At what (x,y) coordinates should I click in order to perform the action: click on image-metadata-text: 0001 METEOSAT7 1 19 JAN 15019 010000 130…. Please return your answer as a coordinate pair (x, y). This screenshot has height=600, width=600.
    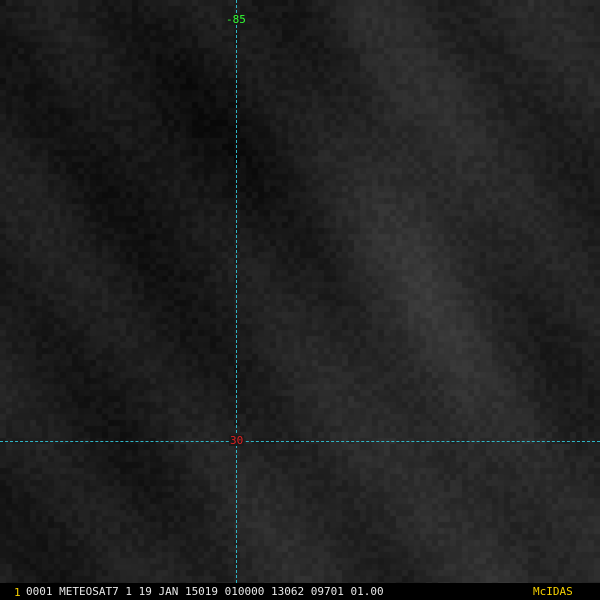
    Looking at the image, I should click on (205, 591).